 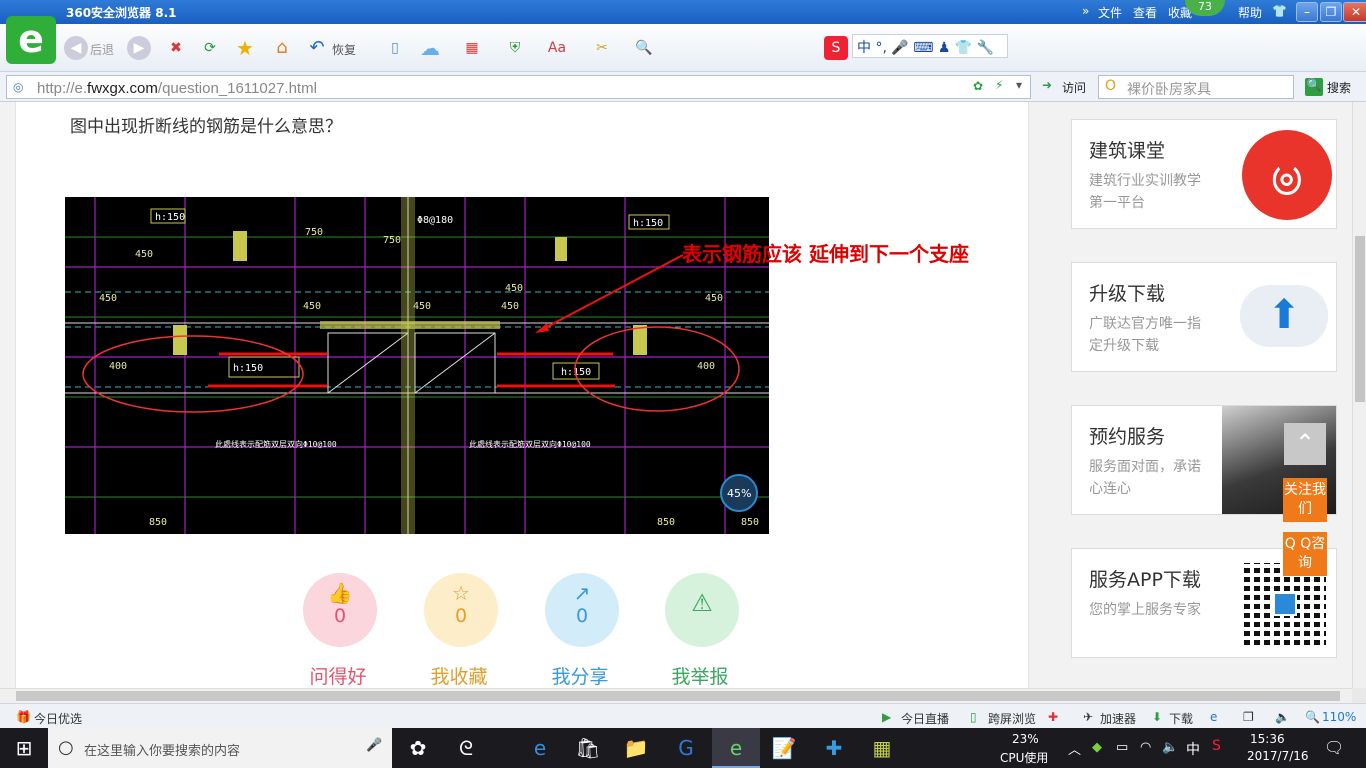 I want to click on vertical-scroll-thumb, so click(x=1360, y=319).